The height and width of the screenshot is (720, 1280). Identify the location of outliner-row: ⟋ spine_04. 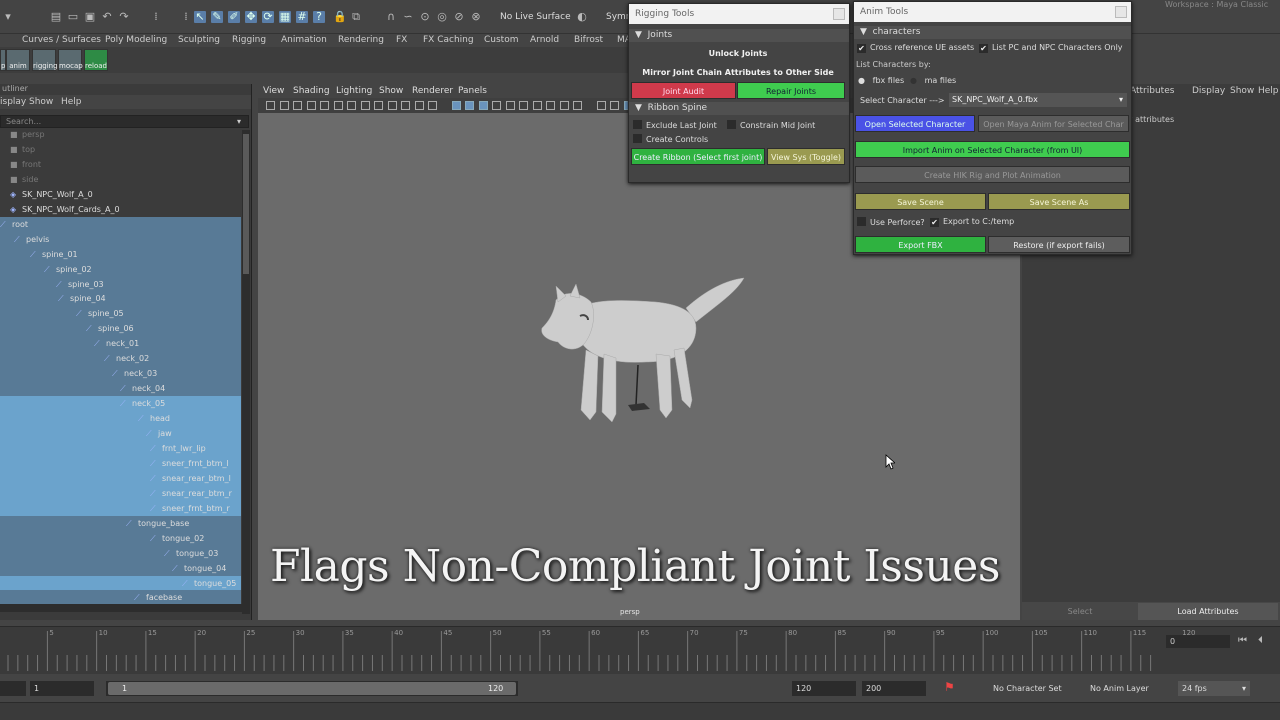
(120, 299).